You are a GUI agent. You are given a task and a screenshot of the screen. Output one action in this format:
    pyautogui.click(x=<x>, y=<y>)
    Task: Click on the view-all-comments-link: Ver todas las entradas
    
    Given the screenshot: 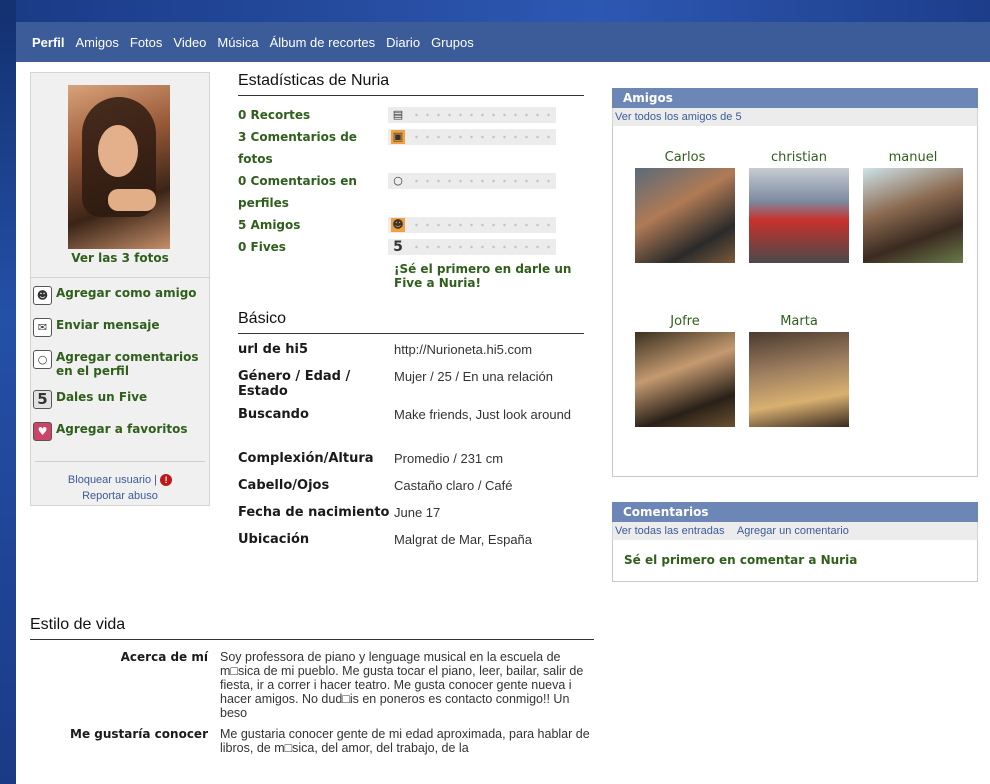 What is the action you would take?
    pyautogui.click(x=669, y=531)
    